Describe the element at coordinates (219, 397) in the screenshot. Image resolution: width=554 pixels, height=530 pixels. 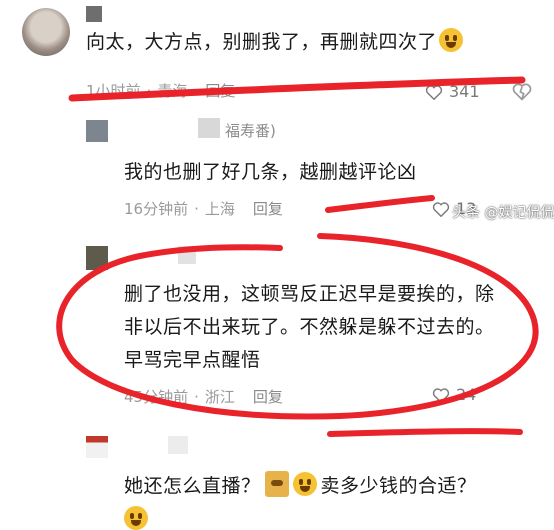
I see `comment-location: 浙江` at that location.